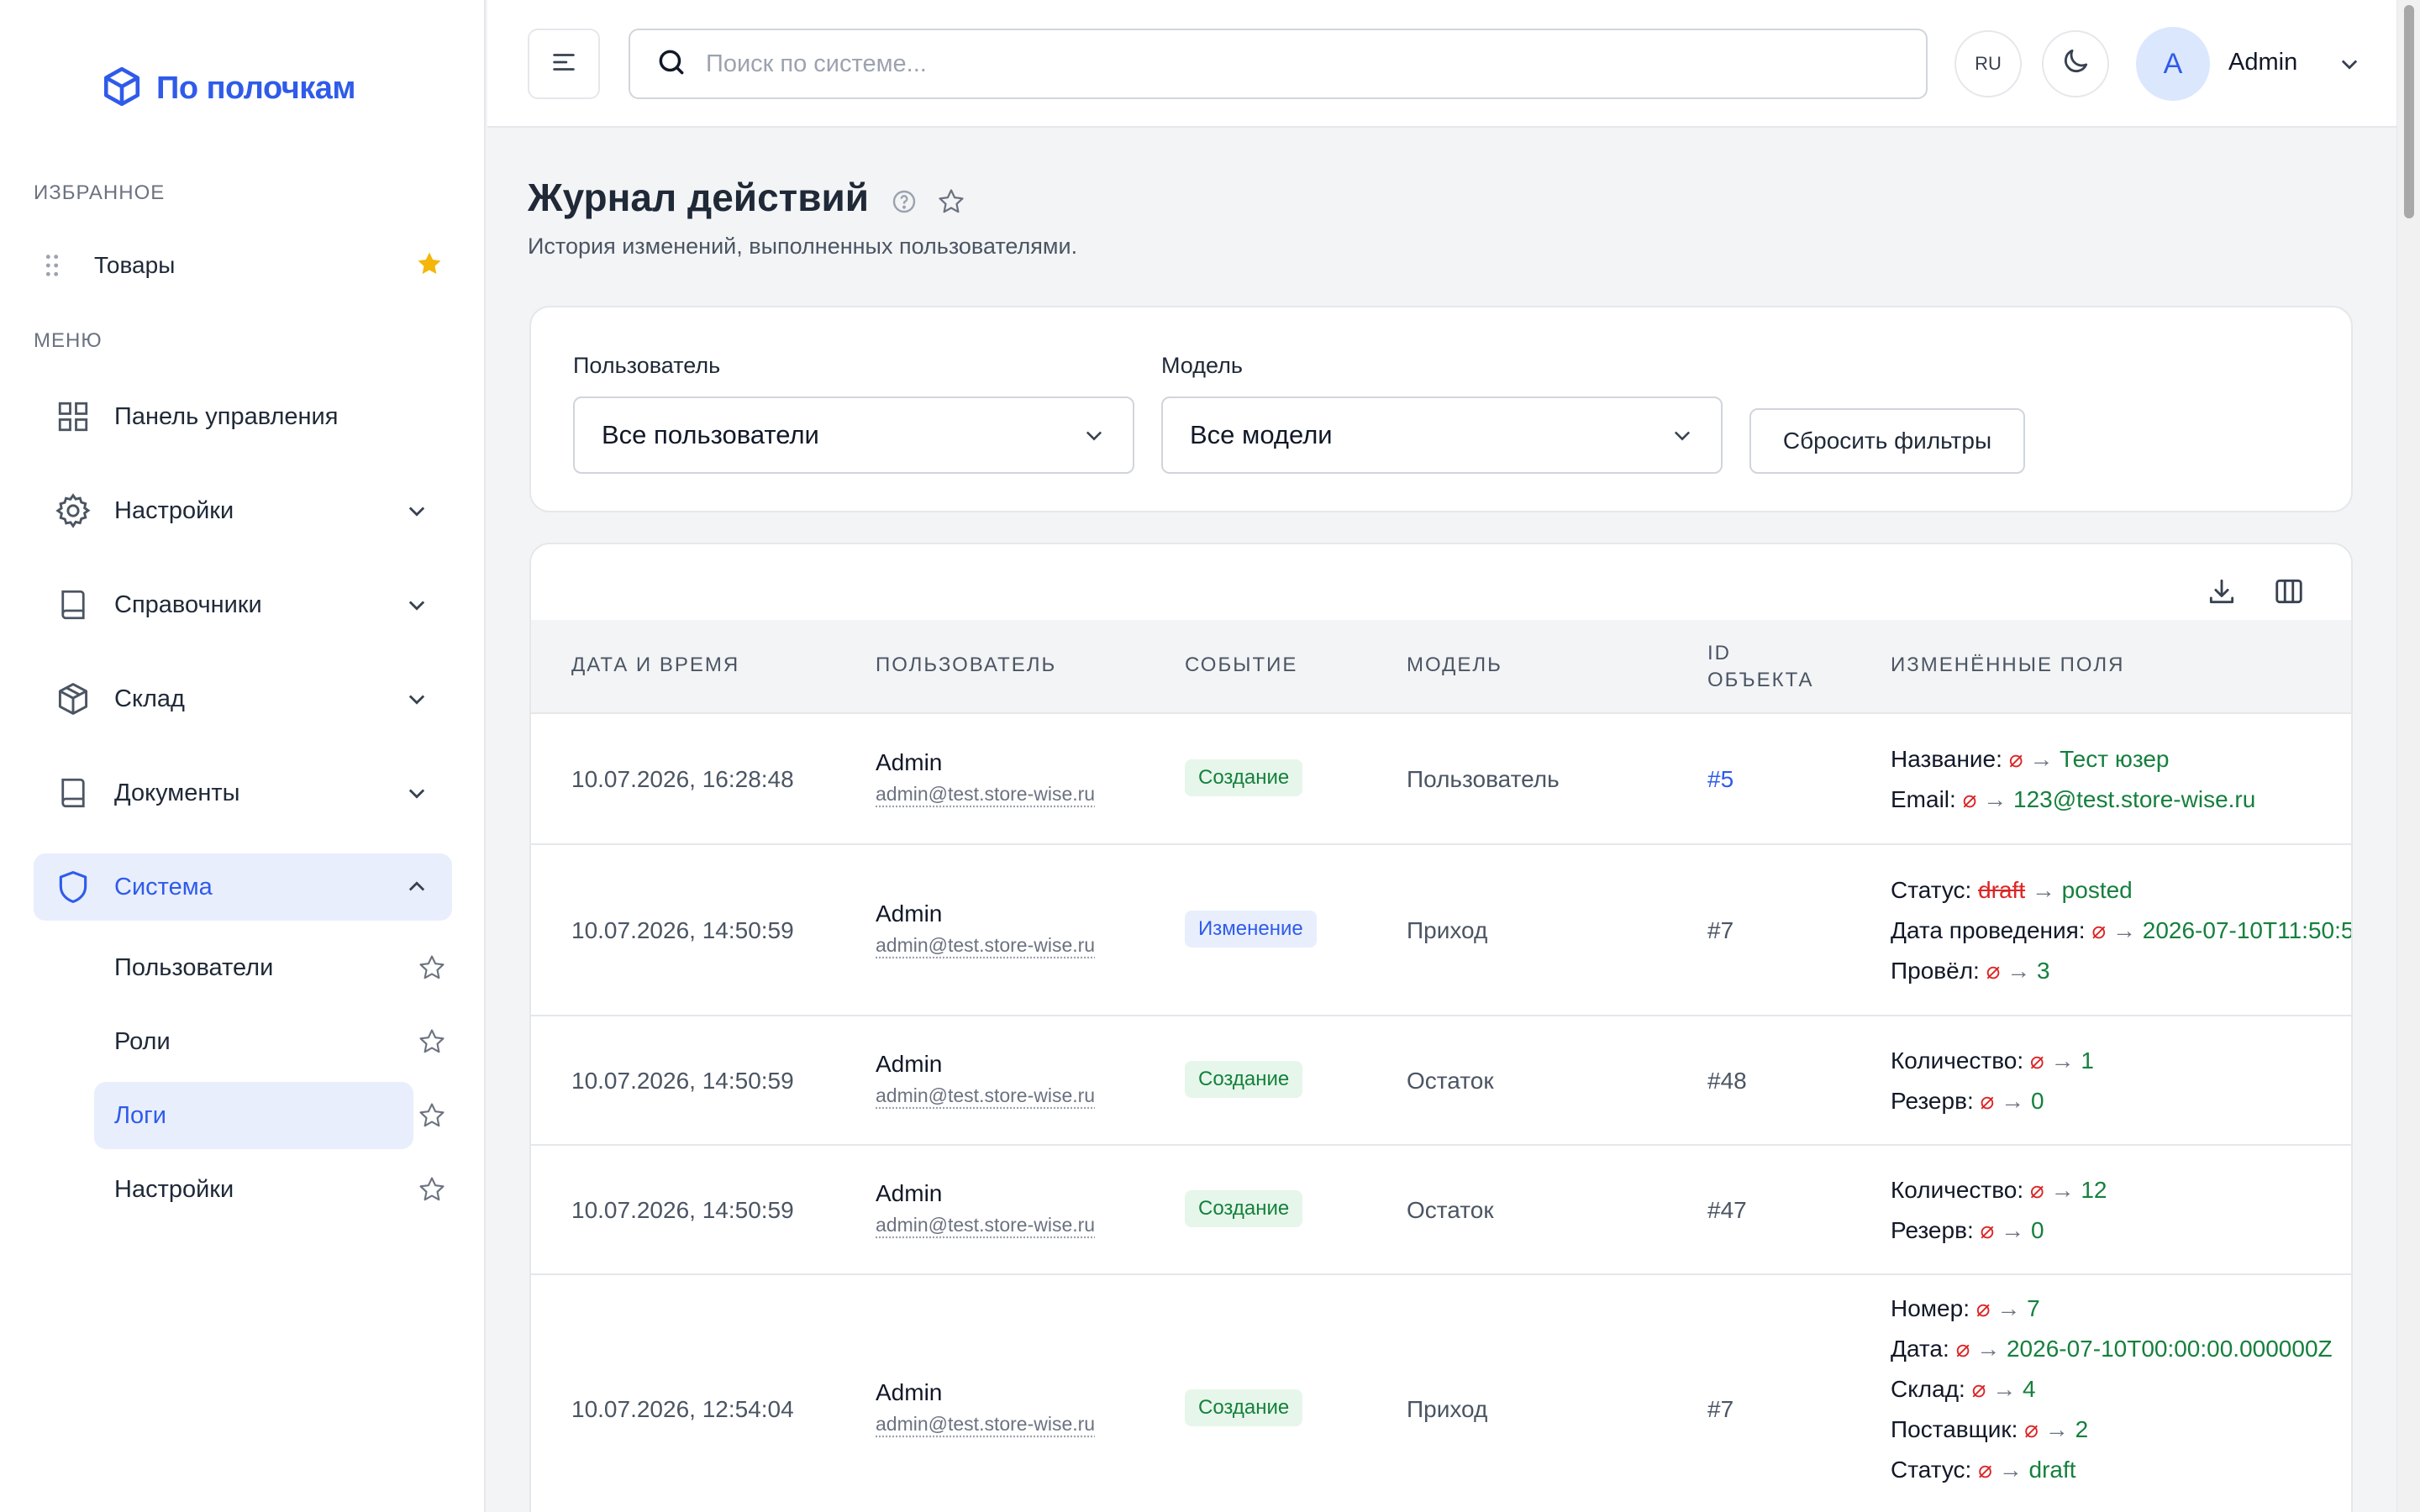  What do you see at coordinates (99, 193) in the screenshot?
I see `favorites-heading: ИЗБРАННОЕ` at bounding box center [99, 193].